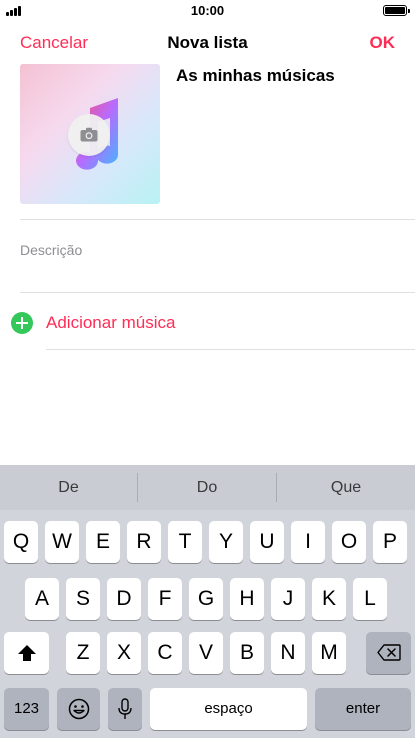 The image size is (415, 738). Describe the element at coordinates (247, 599) in the screenshot. I see `key-h: H` at that location.